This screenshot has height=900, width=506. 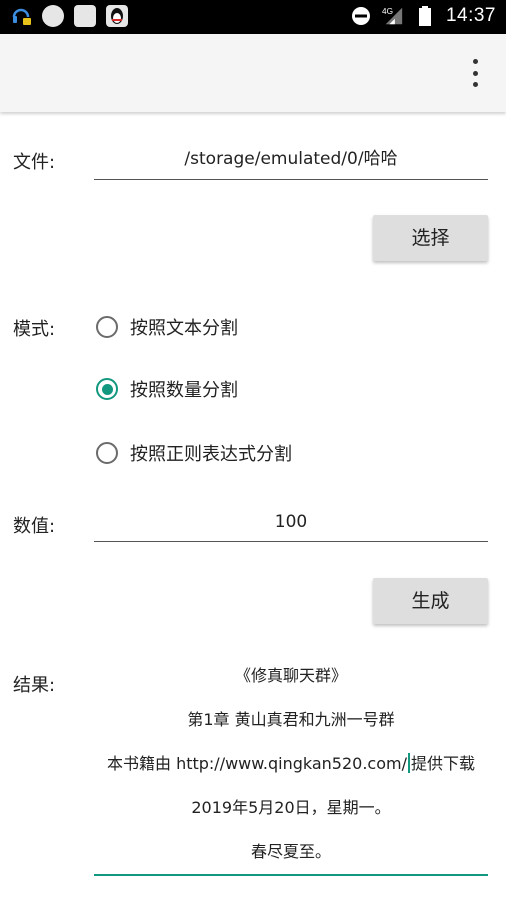 I want to click on radio-button-checked, so click(x=107, y=389).